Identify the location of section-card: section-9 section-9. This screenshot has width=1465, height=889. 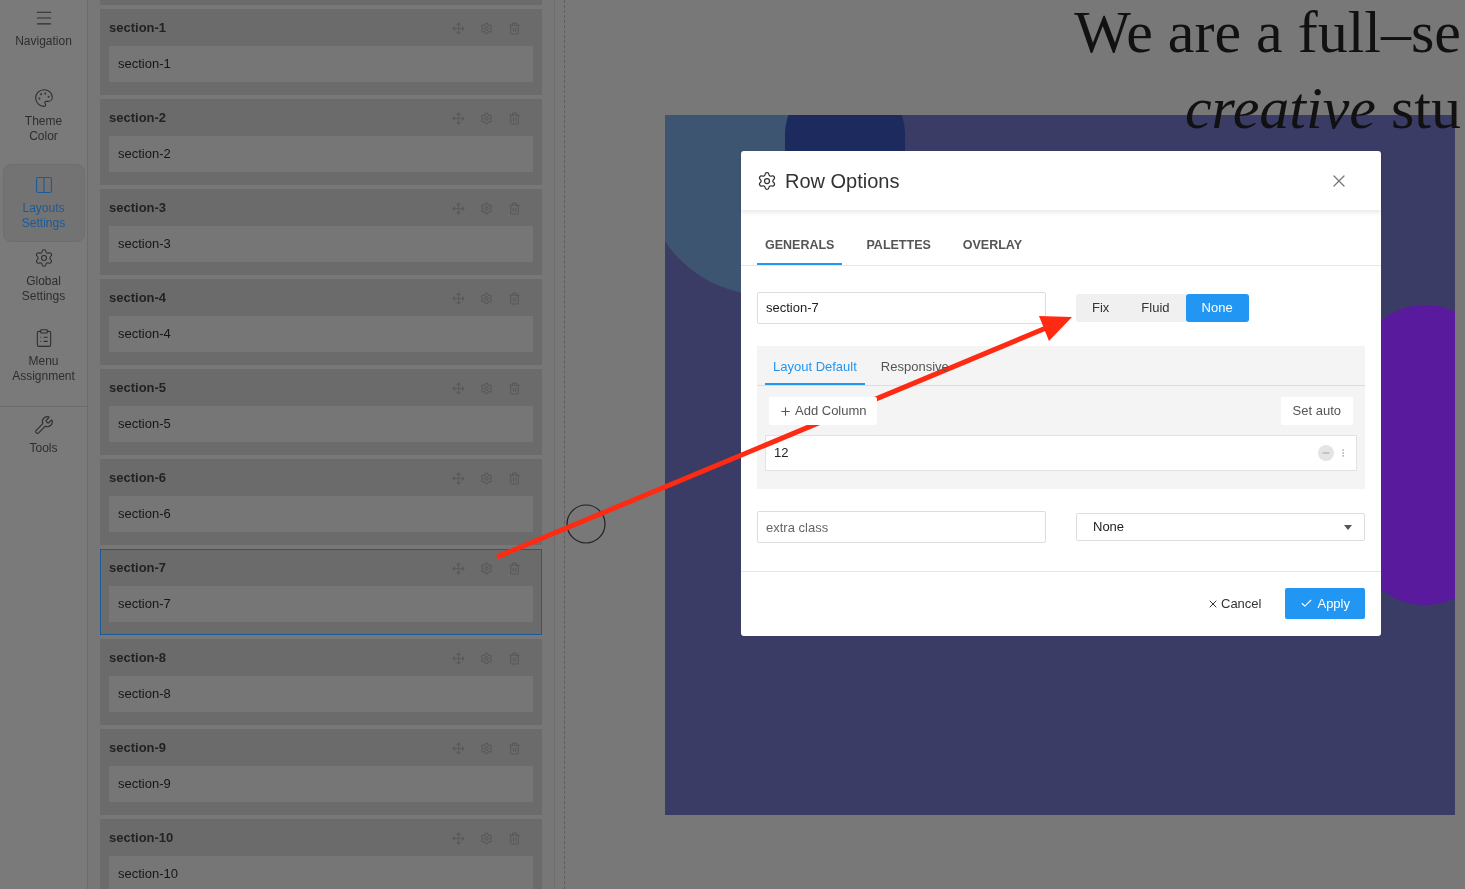
(321, 772).